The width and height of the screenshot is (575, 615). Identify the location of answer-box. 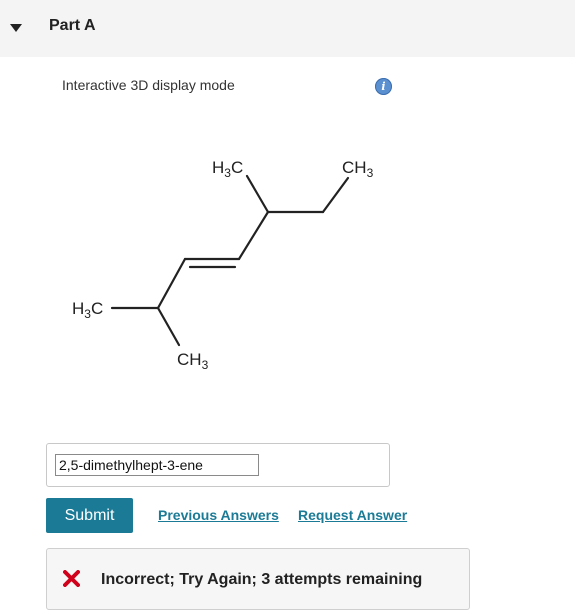
(218, 465).